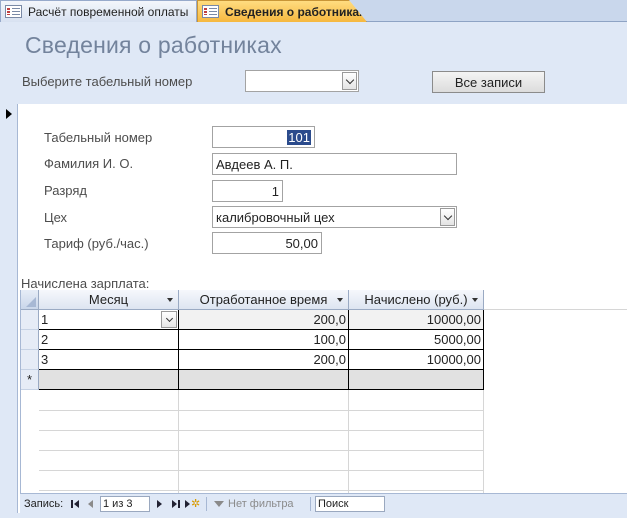 The width and height of the screenshot is (627, 518). I want to click on column-header-label: Начислено (руб.), so click(416, 299).